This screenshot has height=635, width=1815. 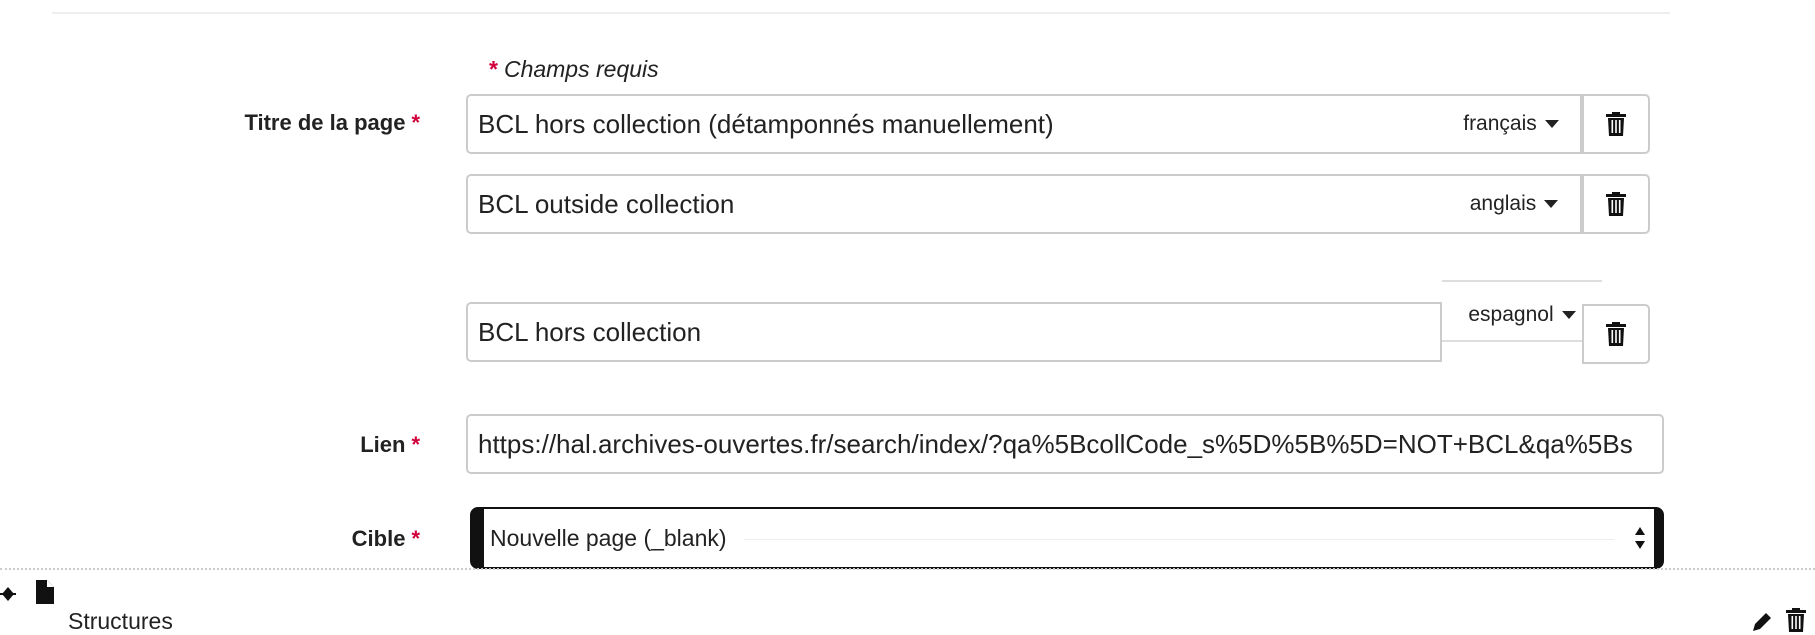 What do you see at coordinates (45, 592) in the screenshot?
I see `file-icon` at bounding box center [45, 592].